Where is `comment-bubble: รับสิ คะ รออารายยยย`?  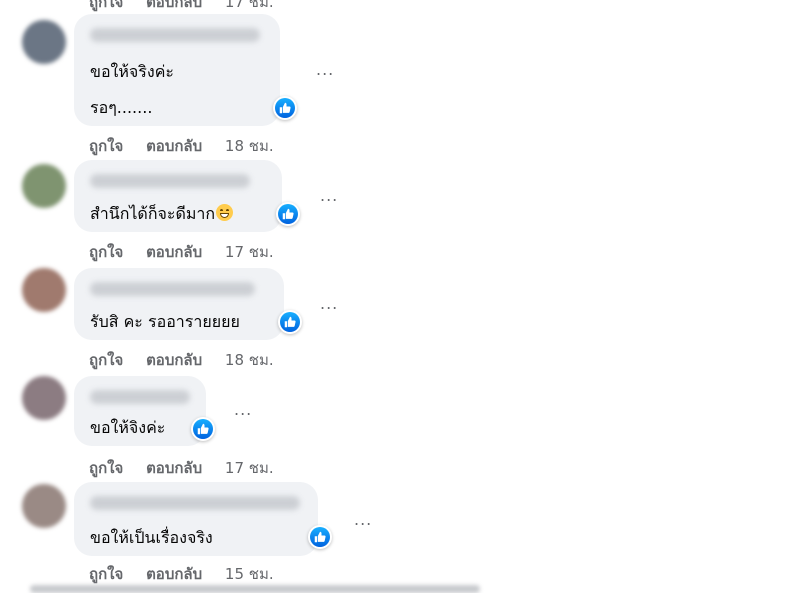
comment-bubble: รับสิ คะ รออารายยยย is located at coordinates (179, 304).